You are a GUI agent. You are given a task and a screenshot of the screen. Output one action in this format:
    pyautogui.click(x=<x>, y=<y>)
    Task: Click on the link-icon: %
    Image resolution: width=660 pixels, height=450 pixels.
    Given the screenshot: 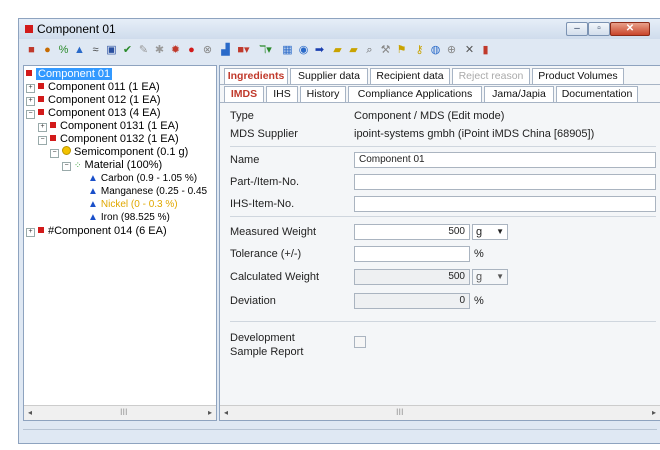 What is the action you would take?
    pyautogui.click(x=63, y=50)
    